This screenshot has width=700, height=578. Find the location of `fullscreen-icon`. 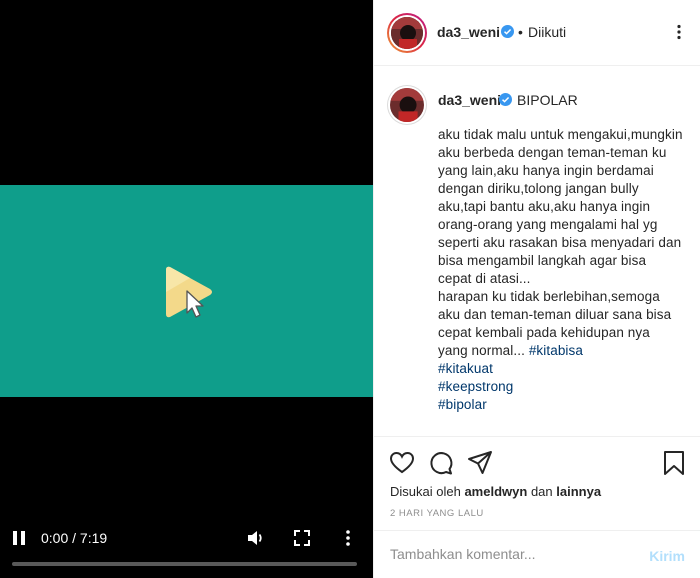

fullscreen-icon is located at coordinates (302, 538).